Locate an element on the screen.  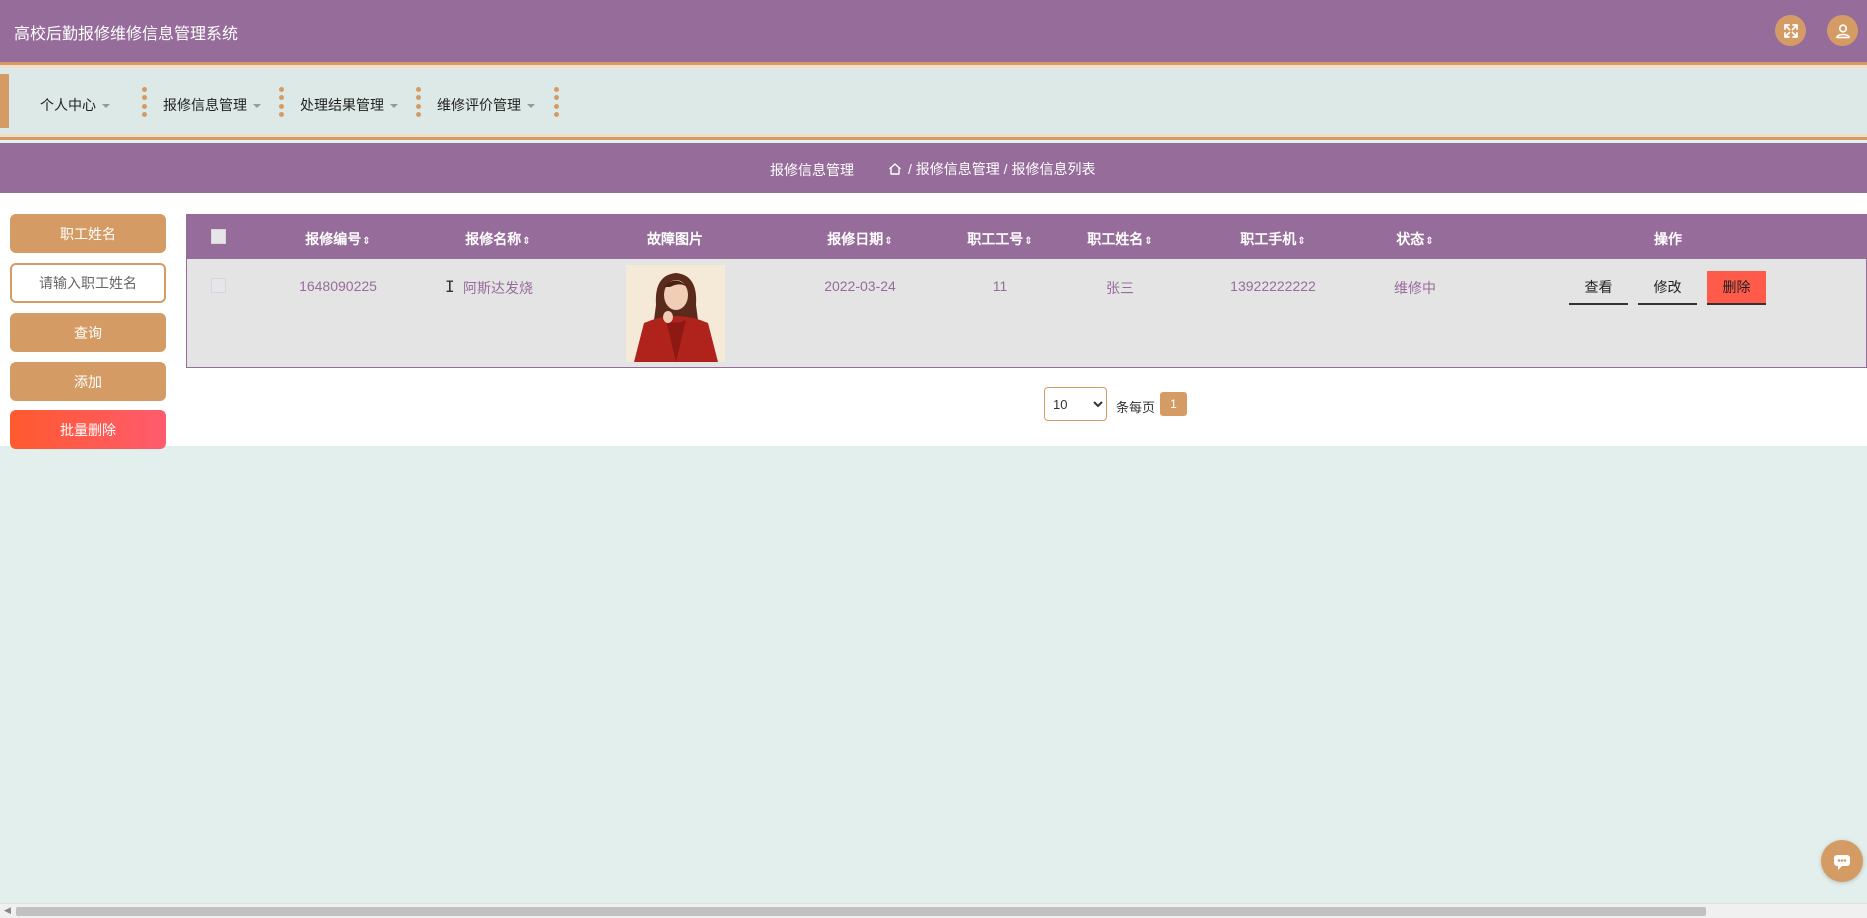
cell-status: 维修中 is located at coordinates (1415, 288).